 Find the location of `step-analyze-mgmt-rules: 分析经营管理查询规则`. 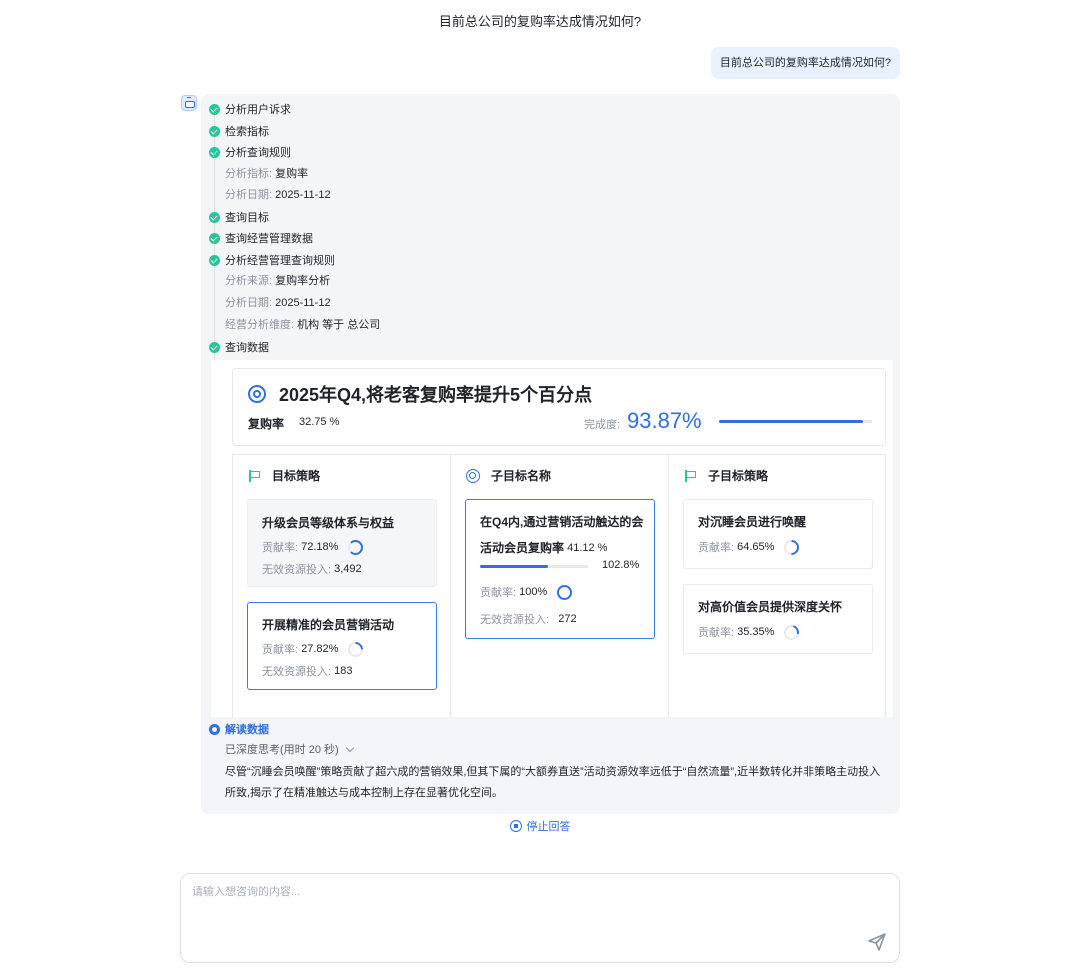

step-analyze-mgmt-rules: 分析经营管理查询规则 is located at coordinates (272, 260).